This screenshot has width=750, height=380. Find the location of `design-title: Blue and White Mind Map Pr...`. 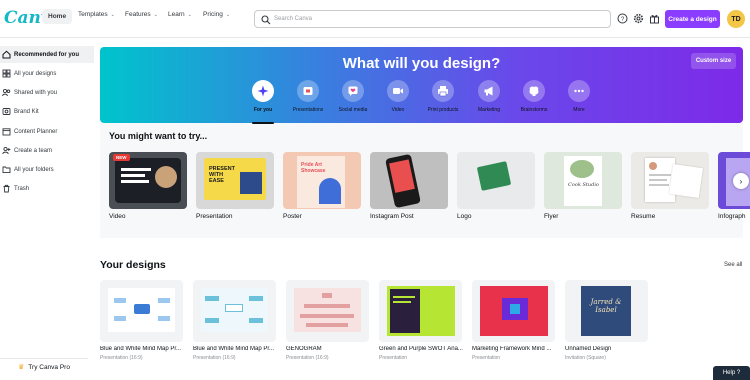

design-title: Blue and White Mind Map Pr... is located at coordinates (234, 349).